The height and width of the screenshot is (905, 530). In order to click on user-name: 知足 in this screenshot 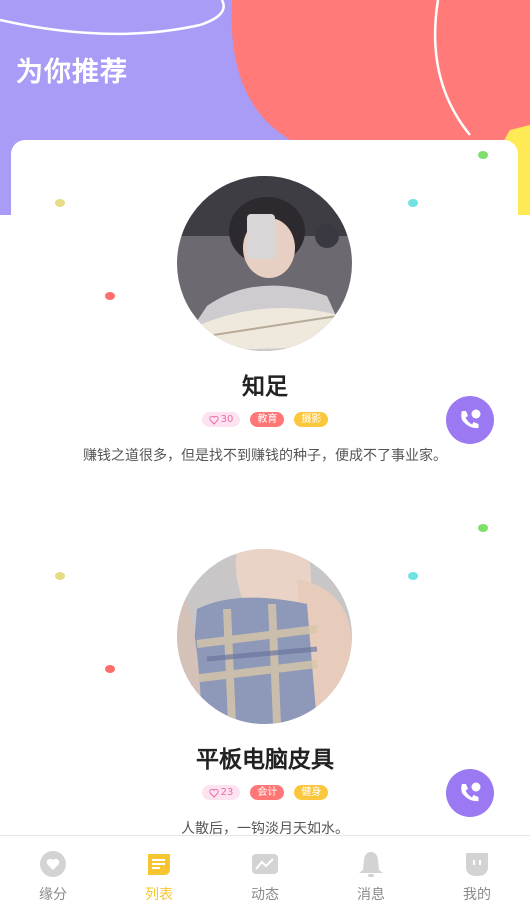, I will do `click(265, 387)`.